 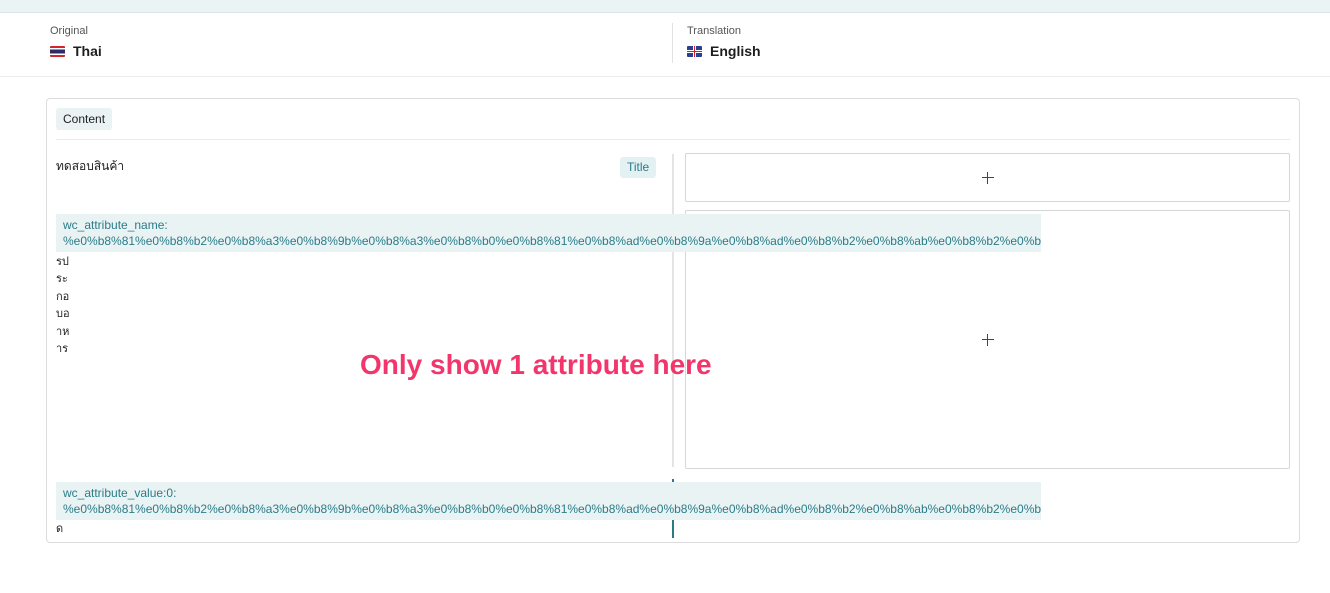 What do you see at coordinates (536, 364) in the screenshot?
I see `annotation-label: Only show 1 attribute here` at bounding box center [536, 364].